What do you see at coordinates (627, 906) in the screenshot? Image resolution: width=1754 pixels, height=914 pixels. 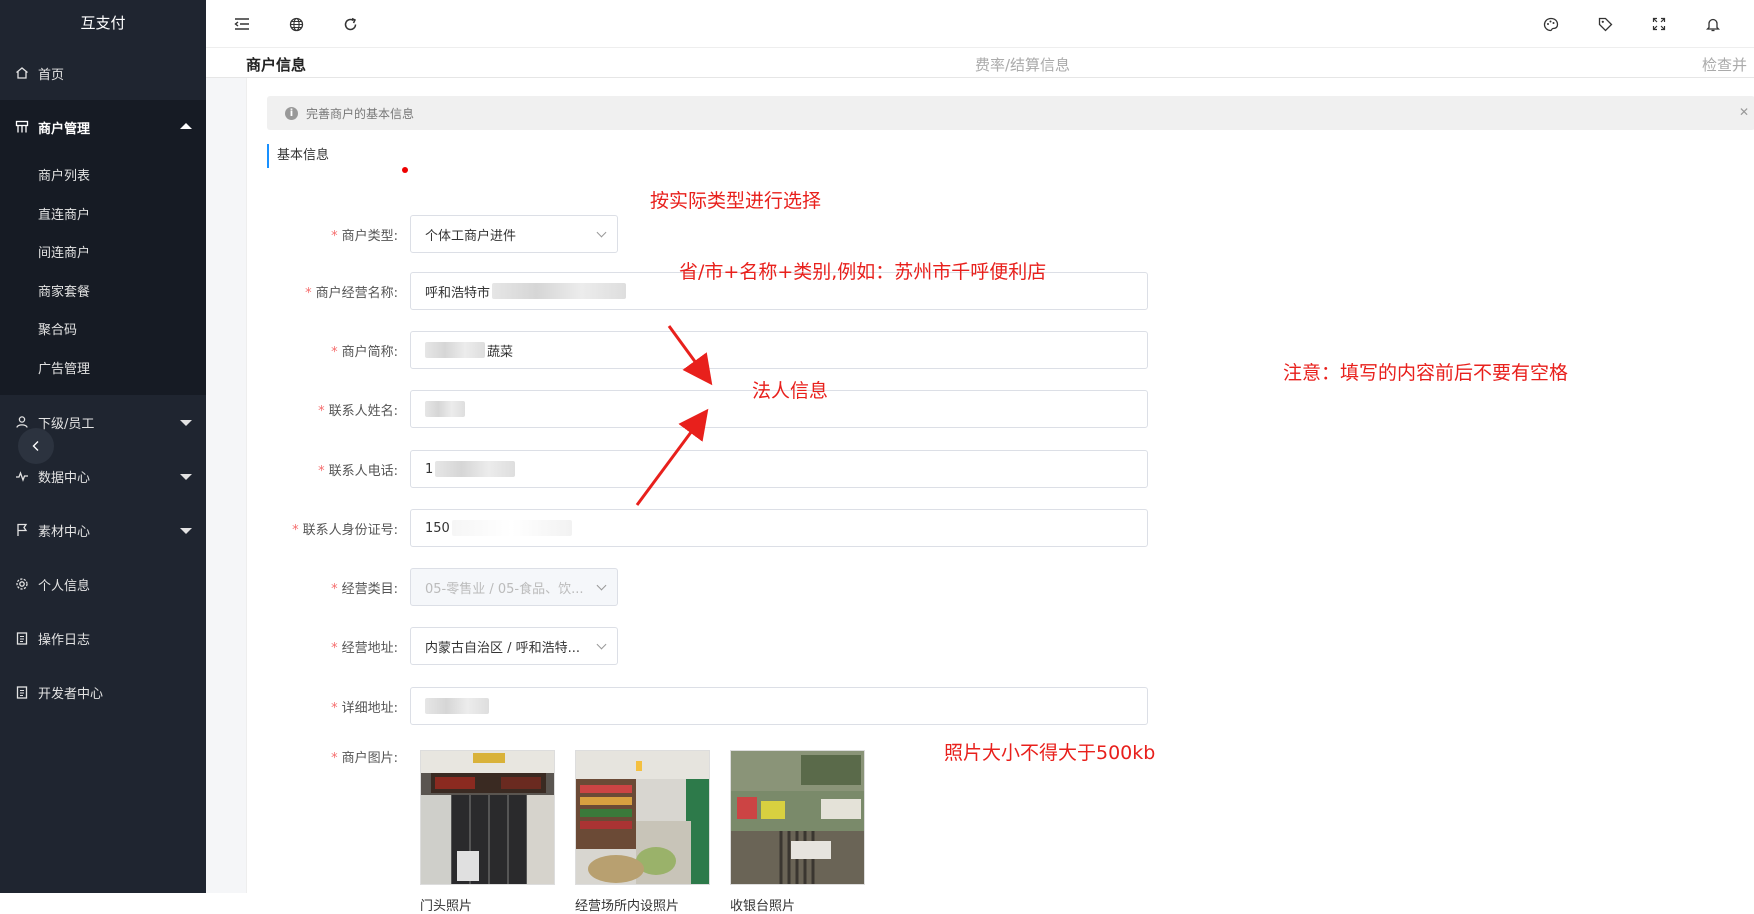 I see `photo-caption: 经营场所内设照片` at bounding box center [627, 906].